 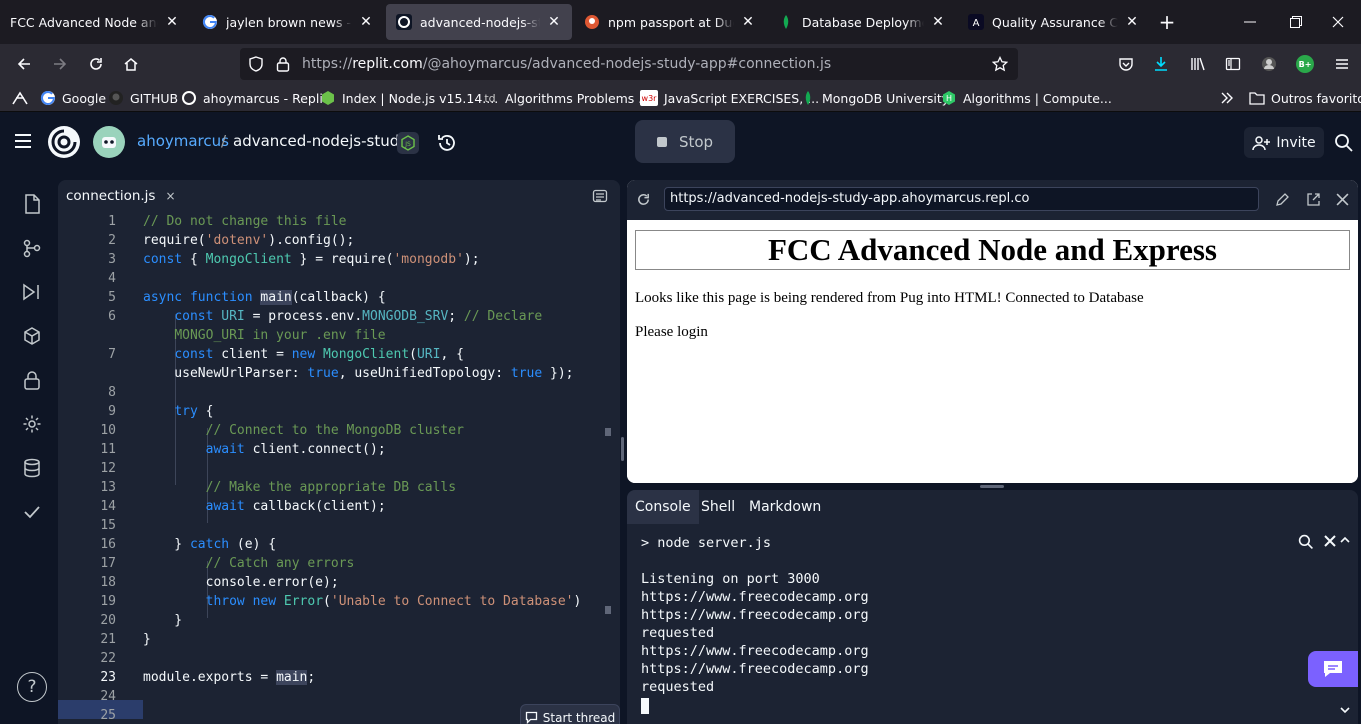 I want to click on bookmark-star-icon, so click(x=1000, y=64).